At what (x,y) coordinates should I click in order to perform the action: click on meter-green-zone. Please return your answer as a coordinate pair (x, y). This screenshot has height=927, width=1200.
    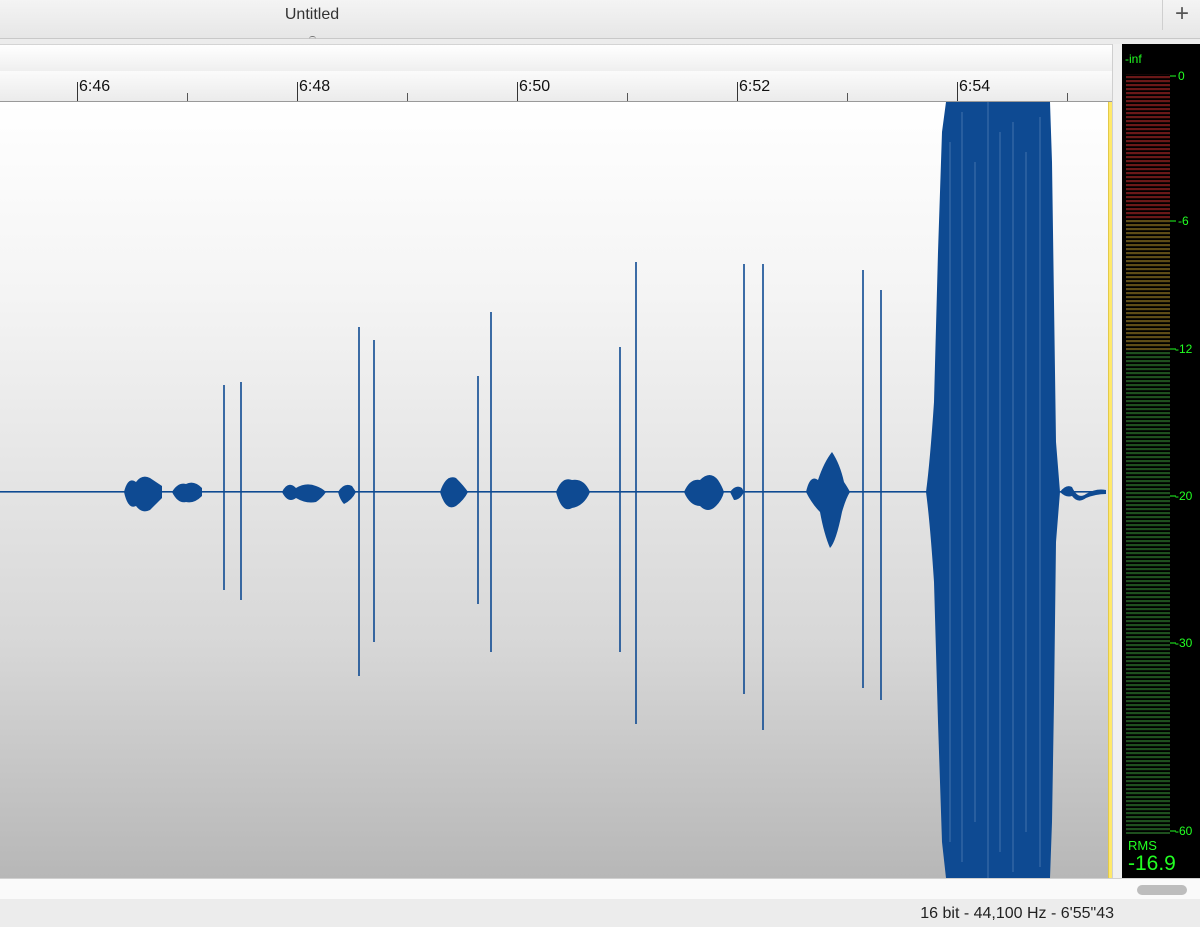
    Looking at the image, I should click on (1148, 592).